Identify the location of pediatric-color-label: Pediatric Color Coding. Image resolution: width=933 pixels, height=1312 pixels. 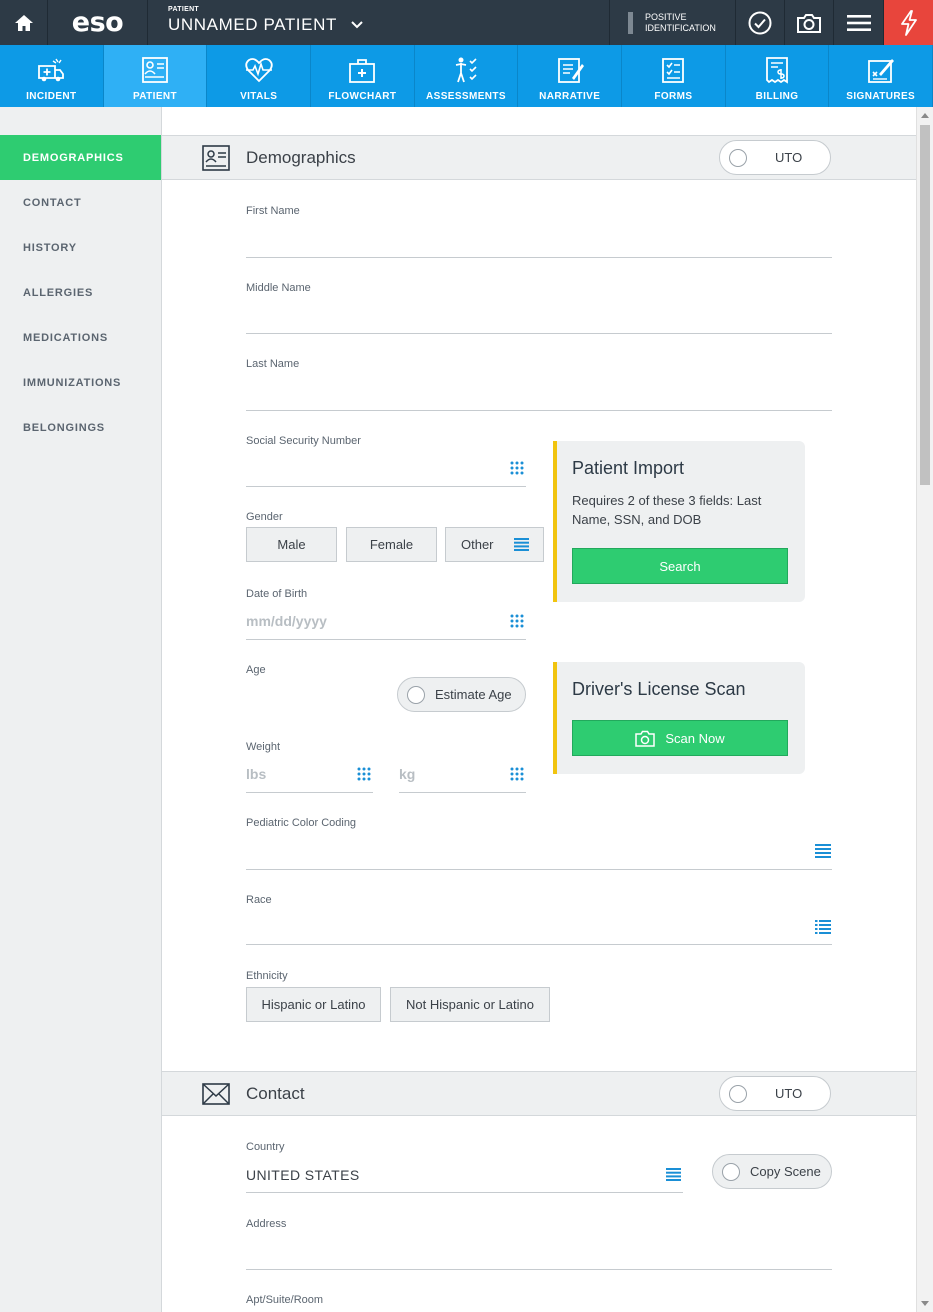
(301, 823).